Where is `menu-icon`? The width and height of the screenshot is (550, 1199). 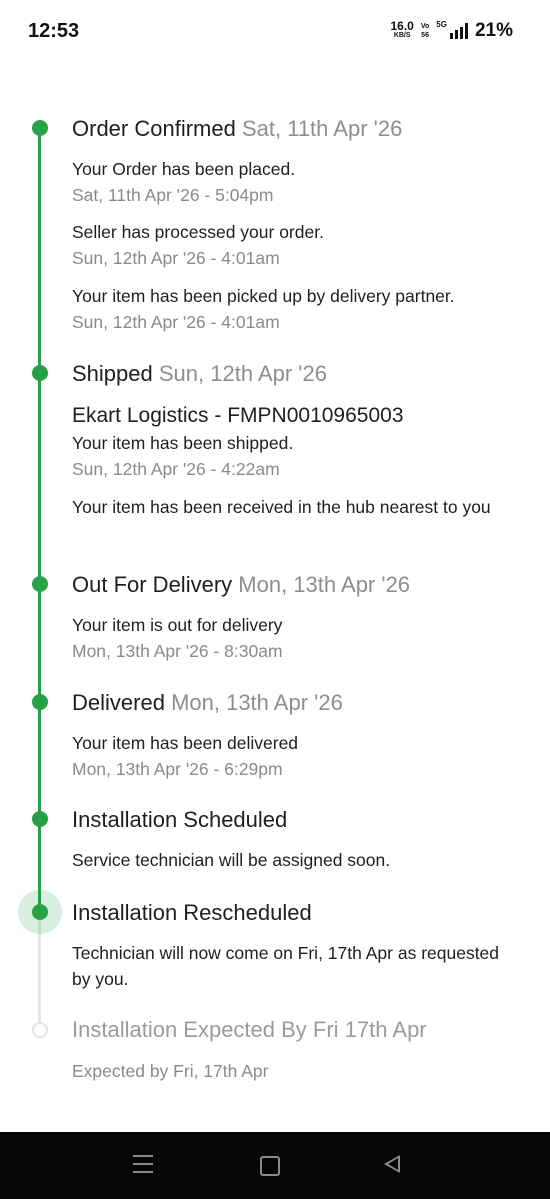
menu-icon is located at coordinates (143, 1167).